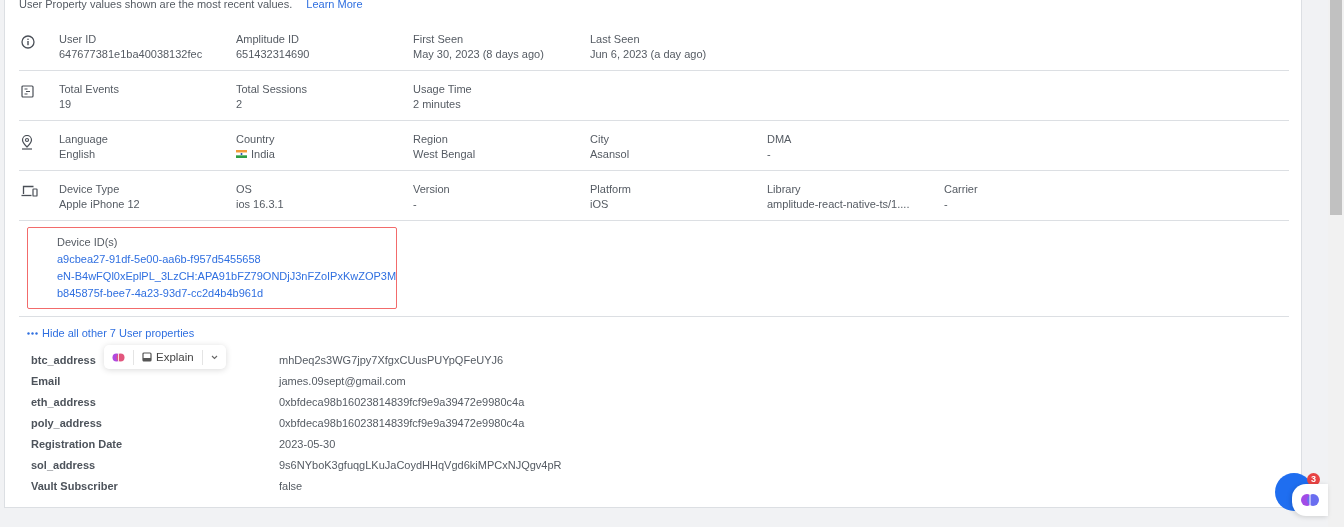  Describe the element at coordinates (432, 189) in the screenshot. I see `field-label: Version` at that location.